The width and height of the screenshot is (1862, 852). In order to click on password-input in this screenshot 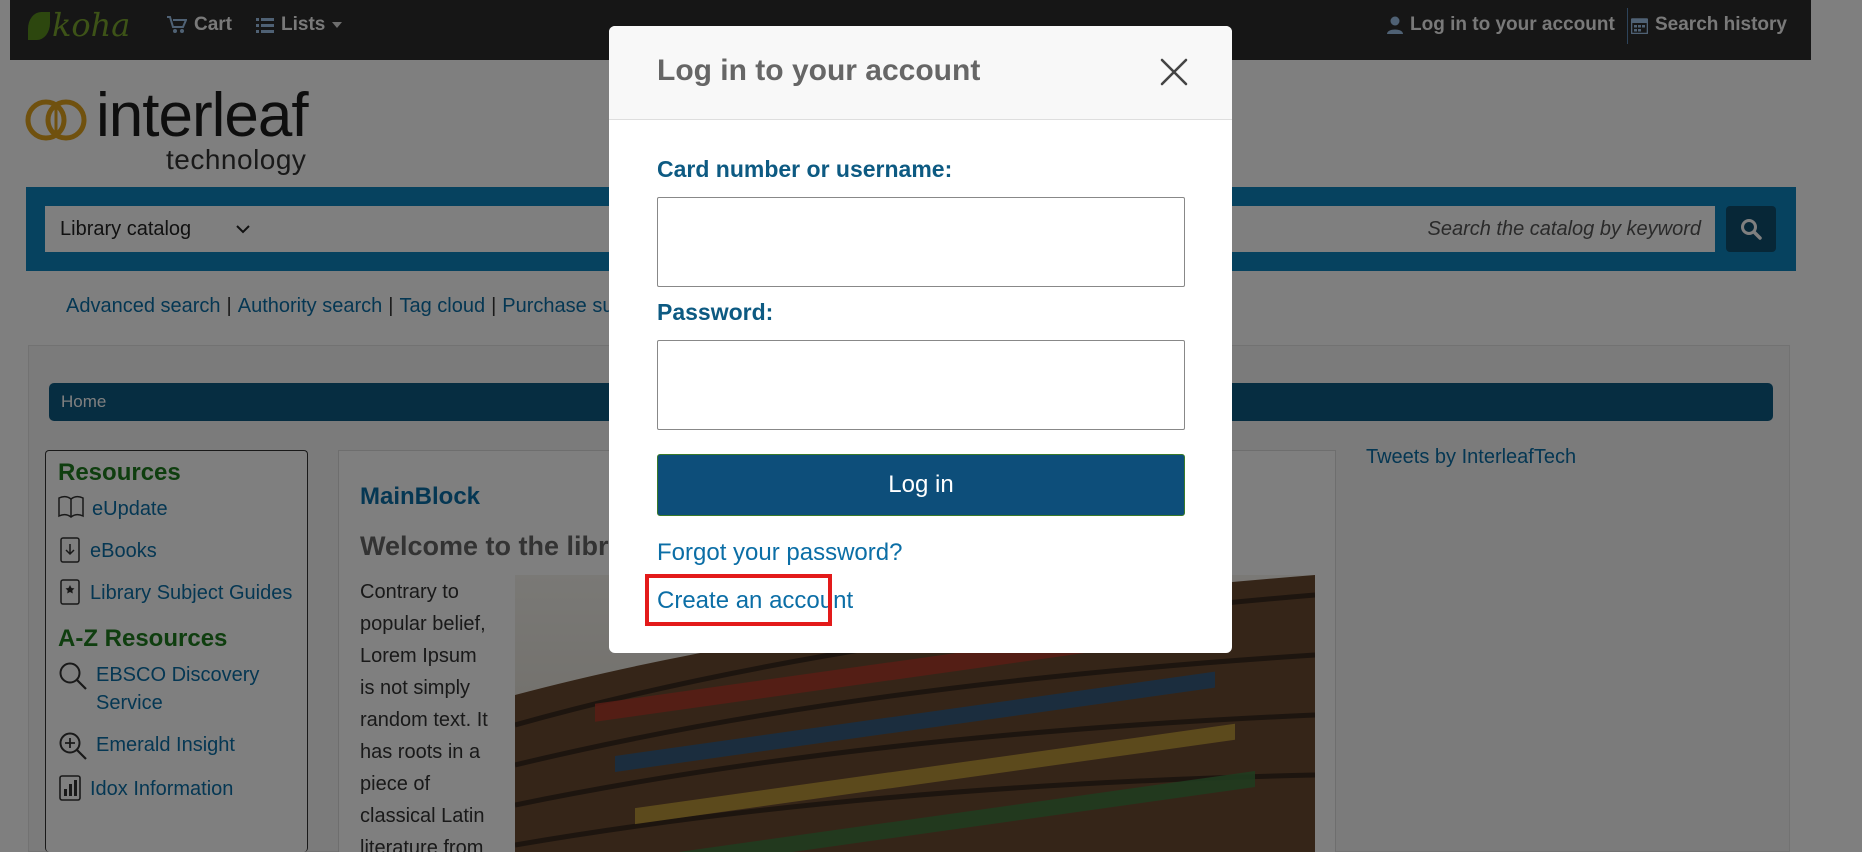, I will do `click(921, 385)`.